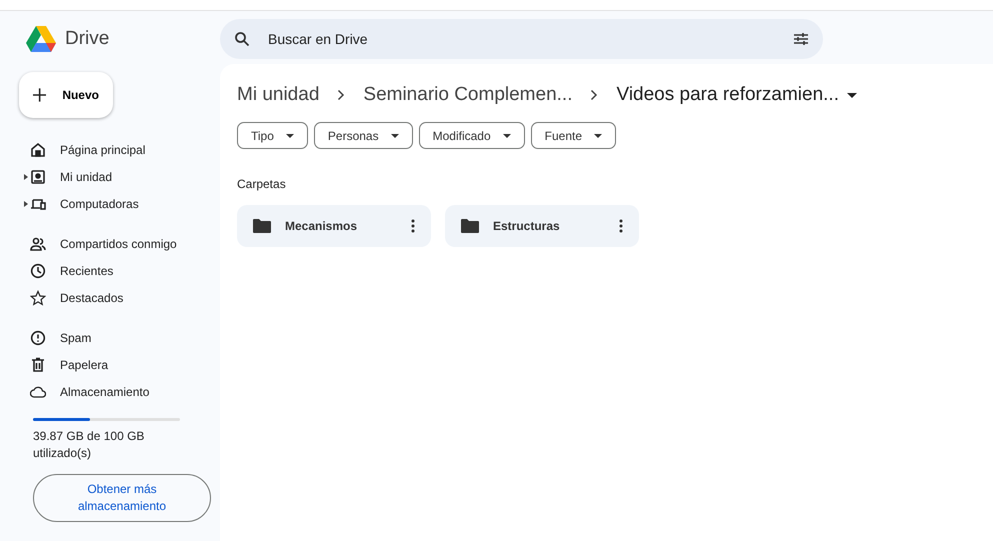 This screenshot has width=993, height=541. What do you see at coordinates (38, 150) in the screenshot?
I see `home-icon` at bounding box center [38, 150].